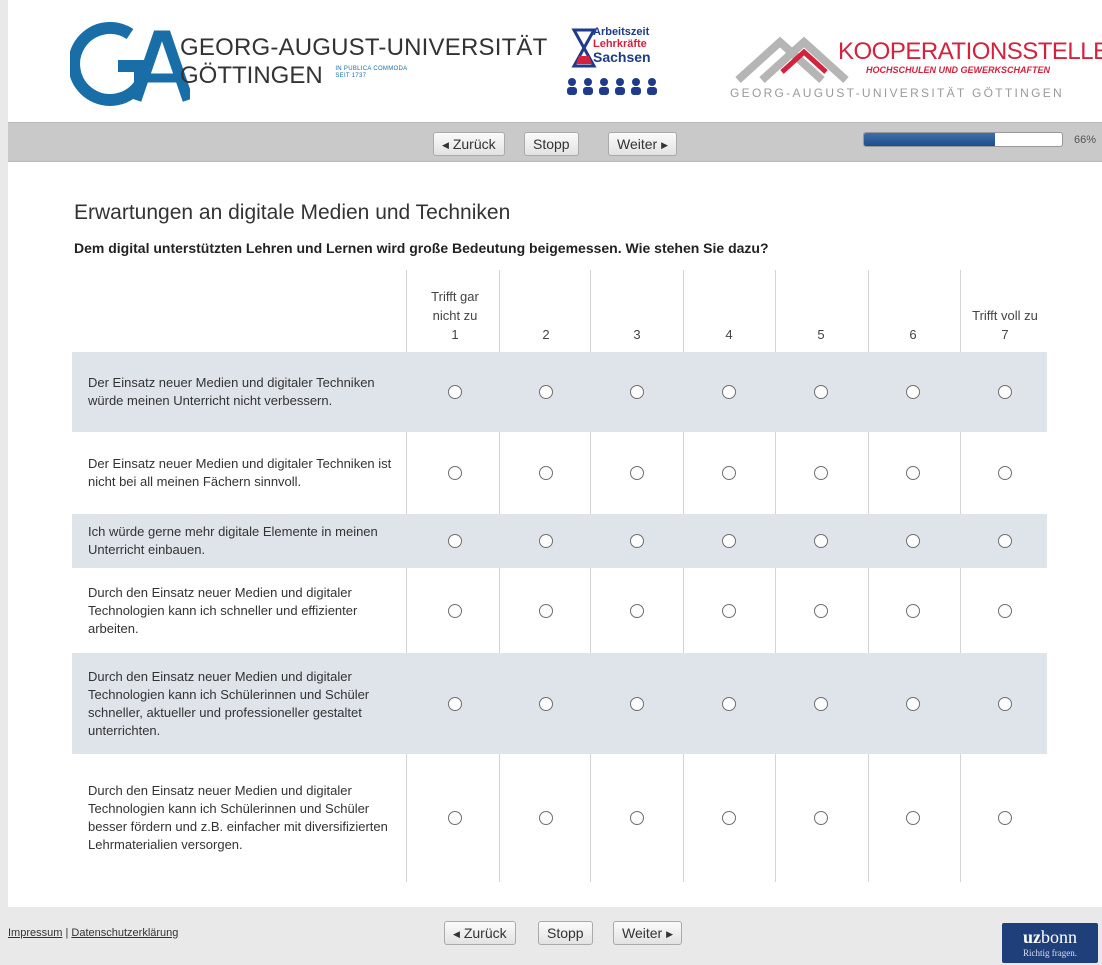 This screenshot has width=1102, height=965. What do you see at coordinates (1005, 334) in the screenshot?
I see `scale-number: 7` at bounding box center [1005, 334].